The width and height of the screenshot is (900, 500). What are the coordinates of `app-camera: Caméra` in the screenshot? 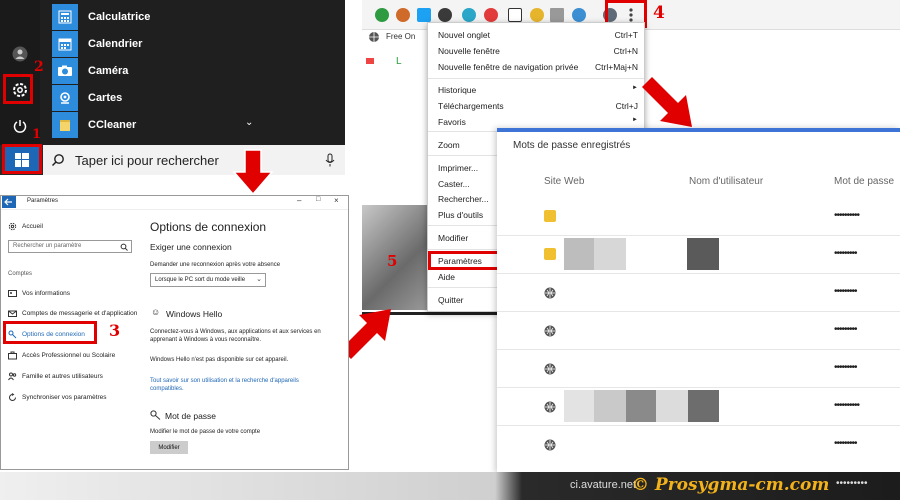 It's located at (197, 70).